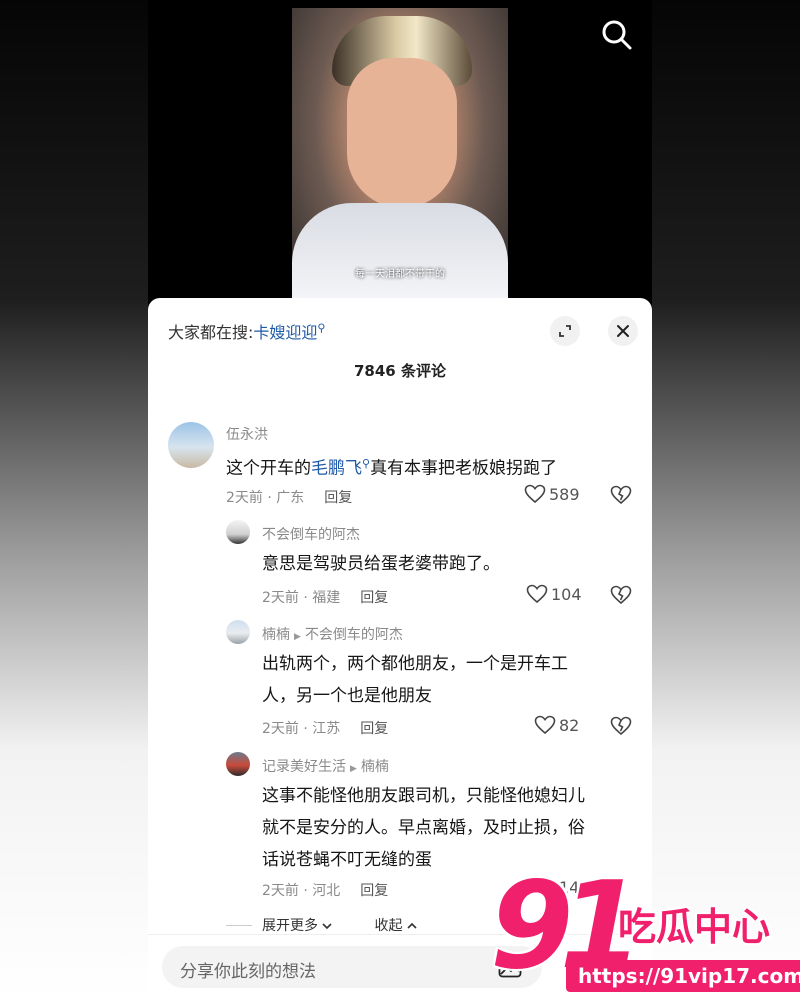  What do you see at coordinates (352, 967) in the screenshot?
I see `comment-input: 分享你此刻的想法` at bounding box center [352, 967].